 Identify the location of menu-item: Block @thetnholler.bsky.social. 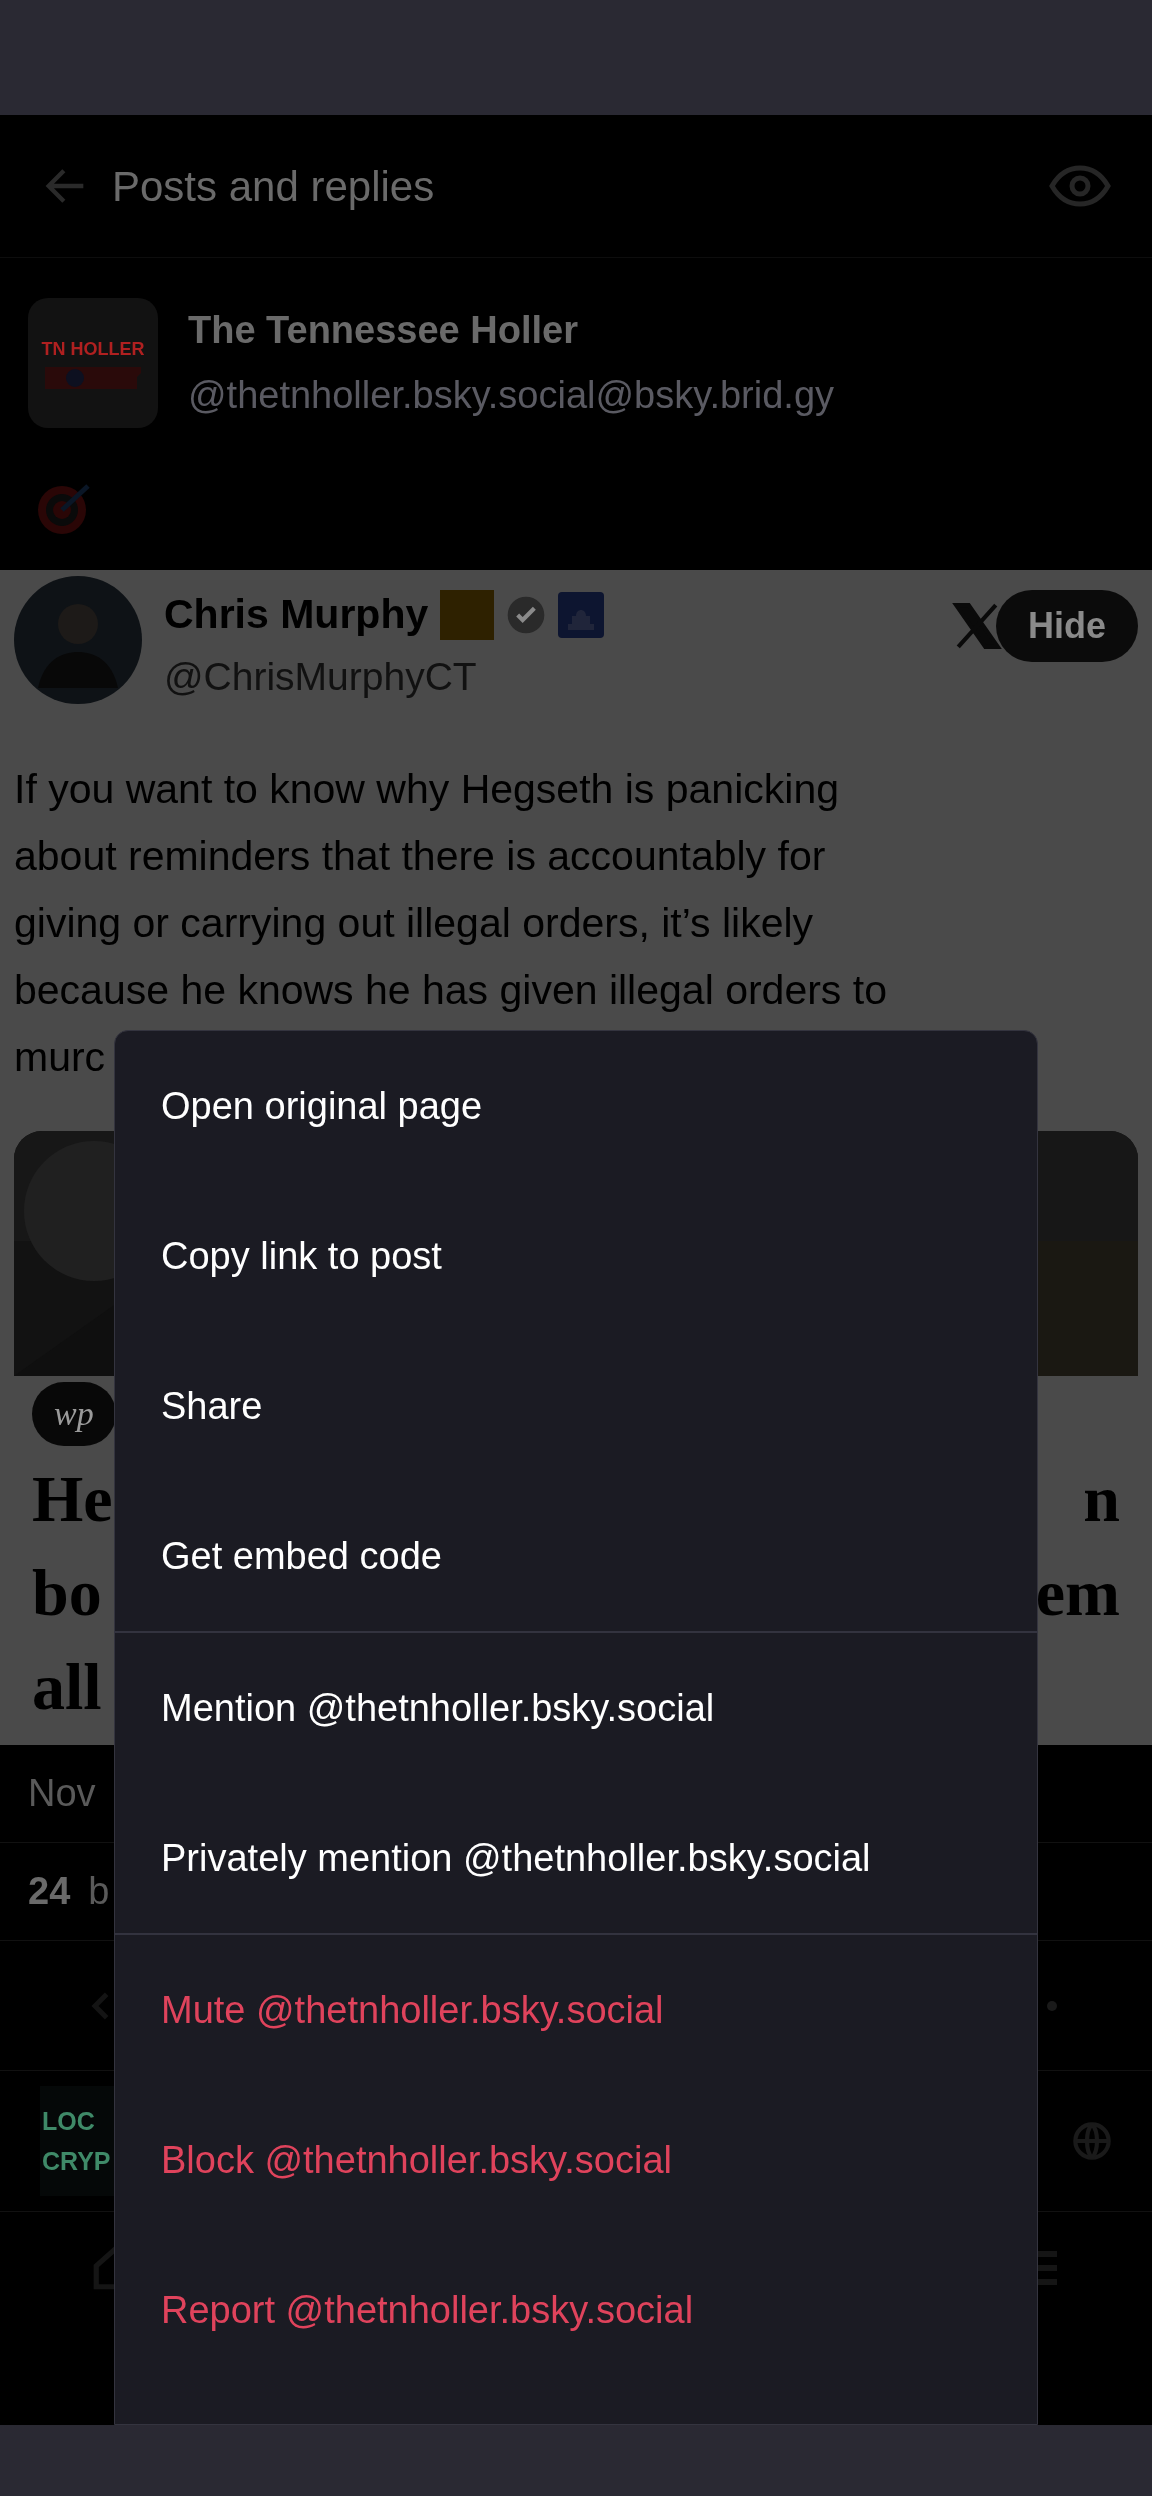
(576, 2160).